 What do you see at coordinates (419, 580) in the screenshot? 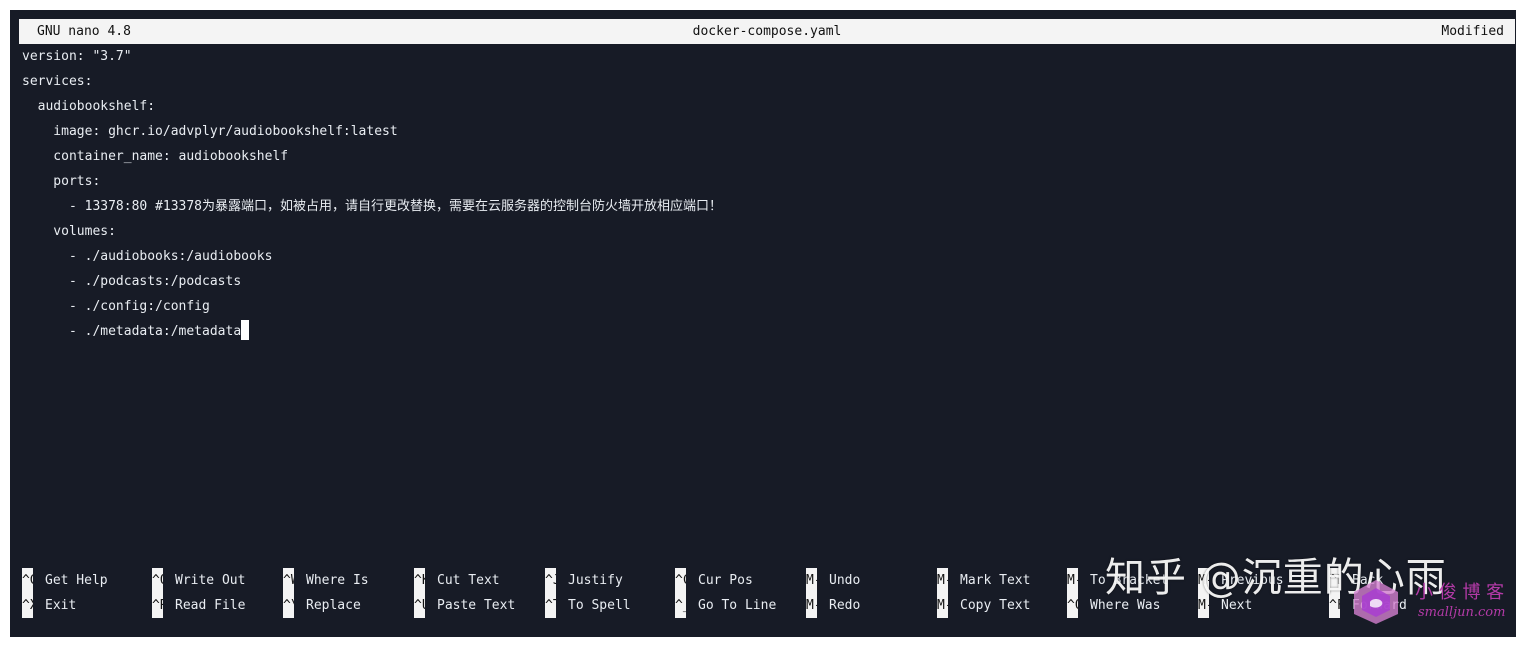
I see `shortcut-key: ^K` at bounding box center [419, 580].